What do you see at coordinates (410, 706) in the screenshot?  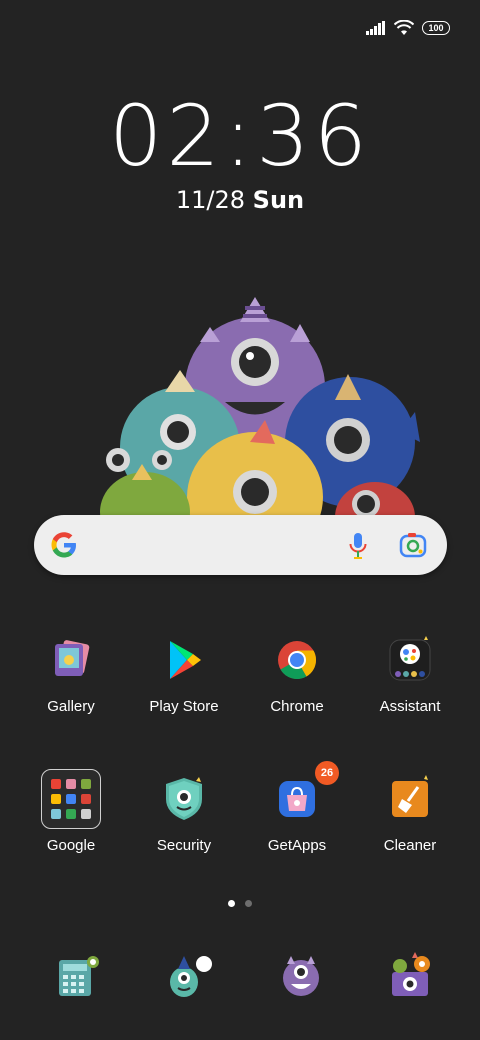 I see `app-label: Assistant` at bounding box center [410, 706].